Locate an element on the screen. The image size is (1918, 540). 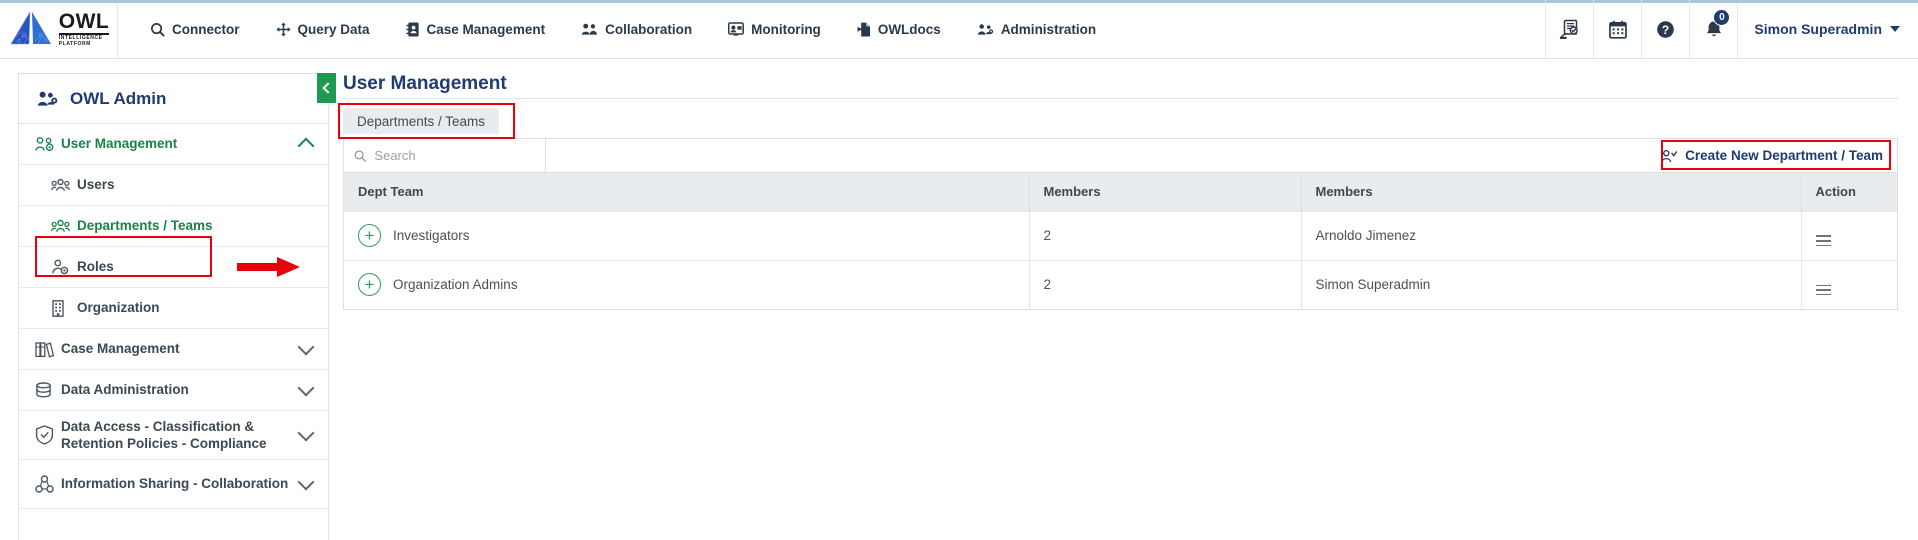
sidebar-item-label: Information Sharing - Collaboration is located at coordinates (175, 484).